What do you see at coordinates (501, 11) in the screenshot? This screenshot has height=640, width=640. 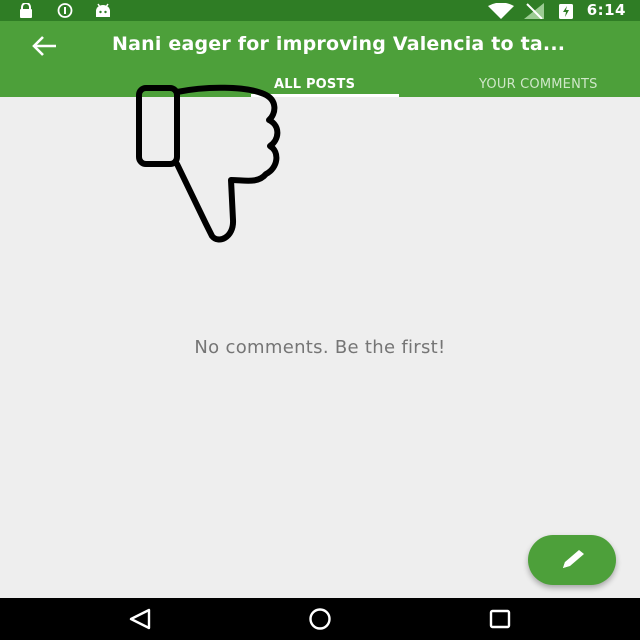 I see `wifi-icon` at bounding box center [501, 11].